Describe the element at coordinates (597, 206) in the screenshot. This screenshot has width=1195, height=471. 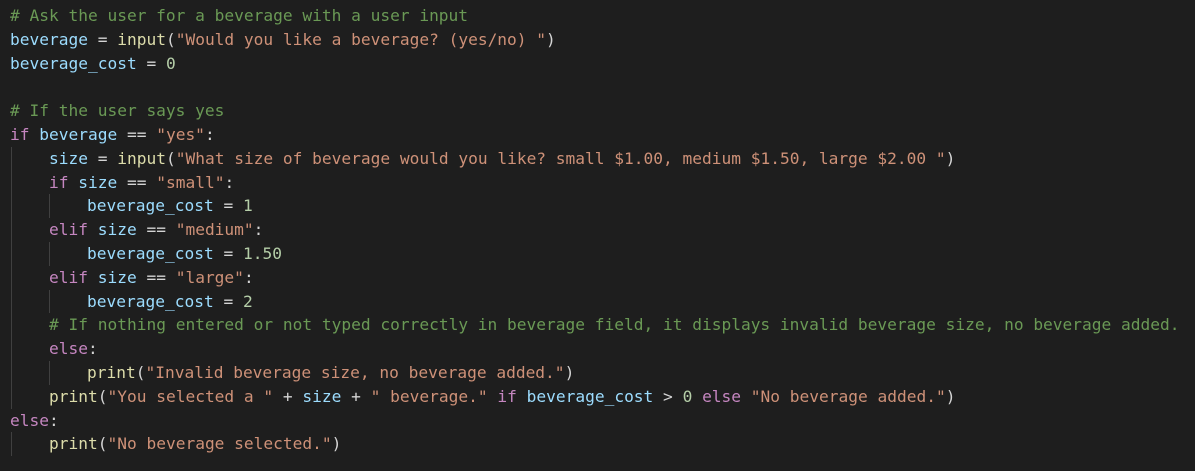
I see `code-line: beverage_cost = 1` at that location.